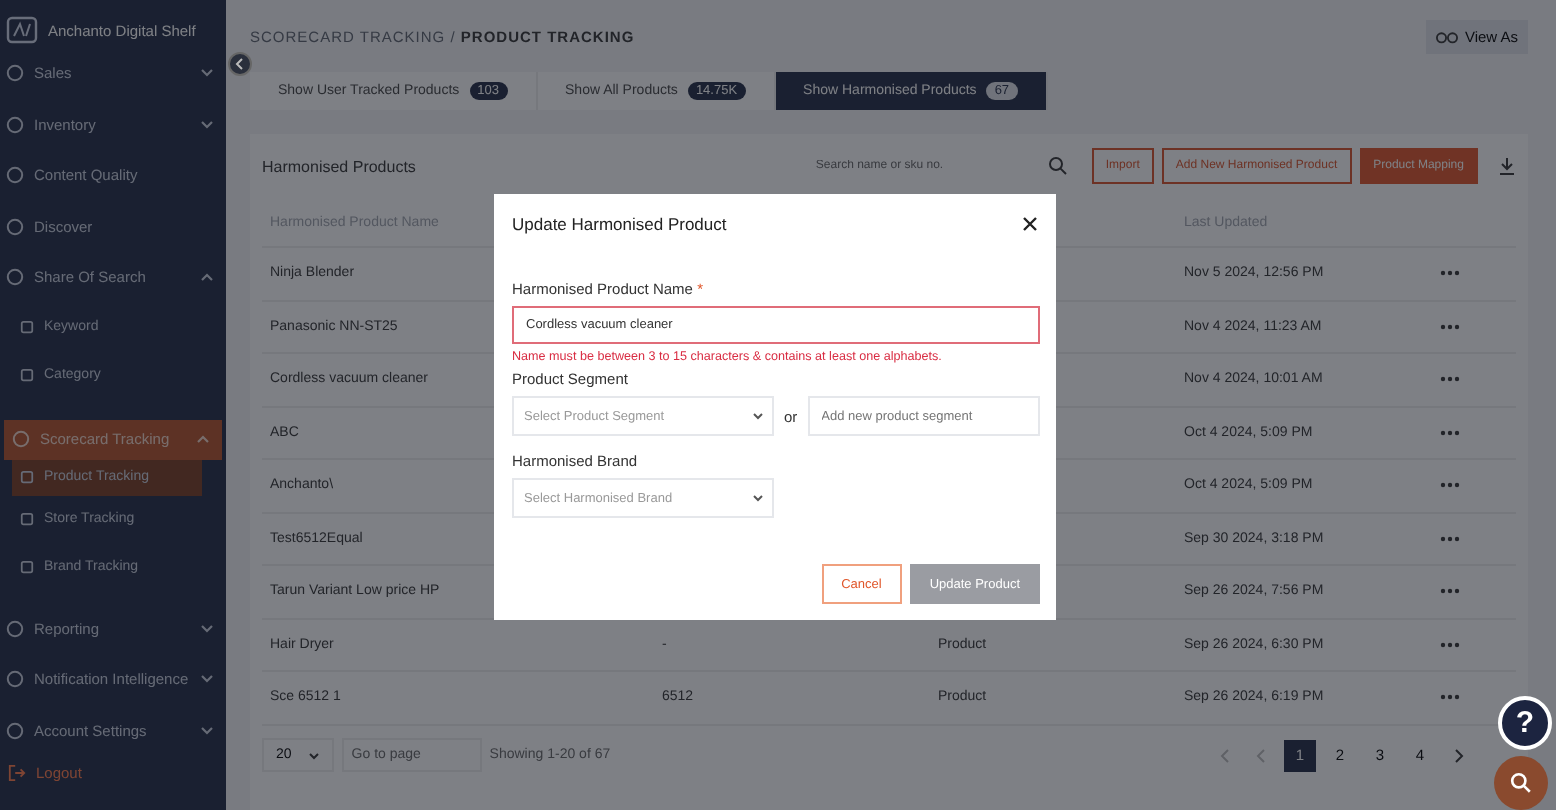  I want to click on download-icon, so click(1507, 166).